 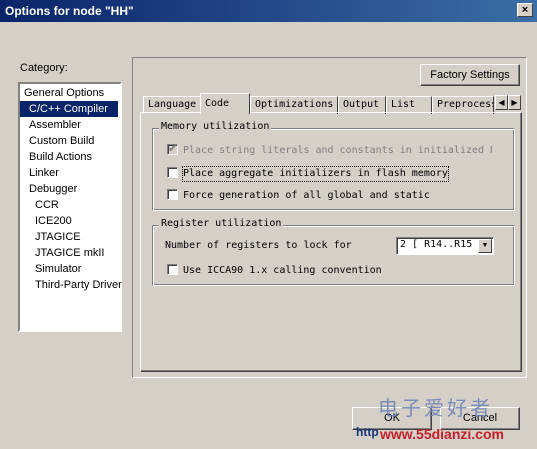 I want to click on category-item-ccr: CCR, so click(x=70, y=205).